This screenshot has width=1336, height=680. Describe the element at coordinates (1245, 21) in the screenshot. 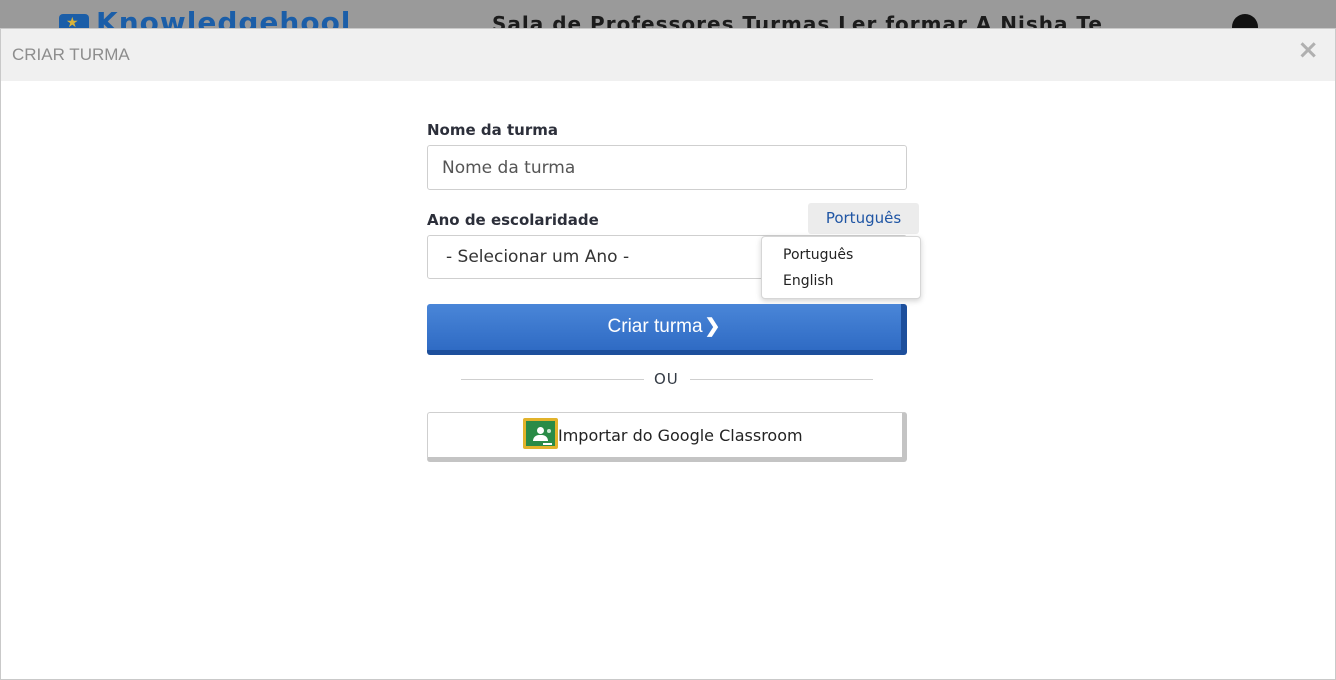

I see `user-avatar-icon` at that location.